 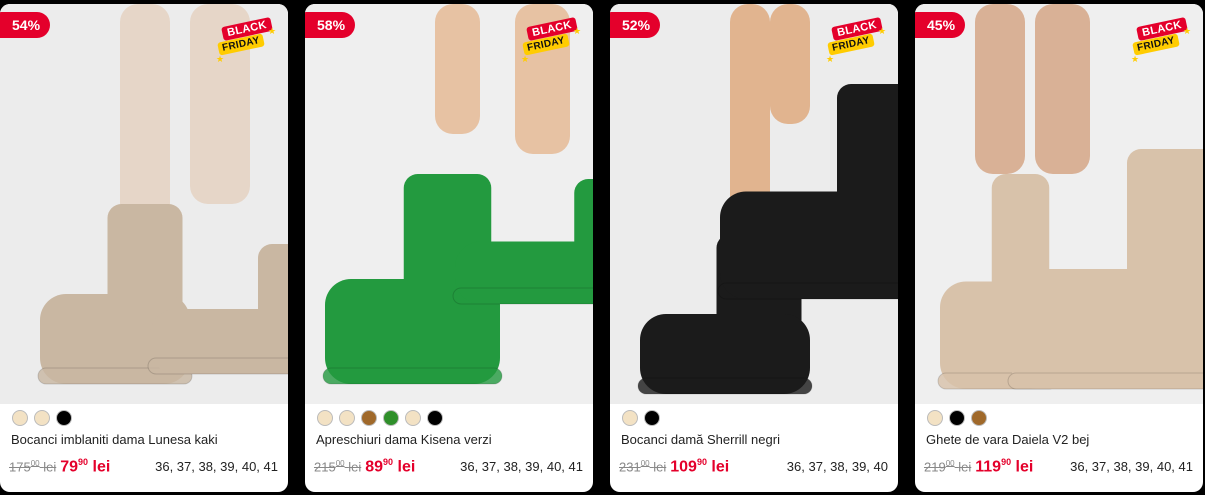 What do you see at coordinates (753, 468) in the screenshot?
I see `price-row: 23100 lei 10990 lei 36, 37, 38, 39, 40` at bounding box center [753, 468].